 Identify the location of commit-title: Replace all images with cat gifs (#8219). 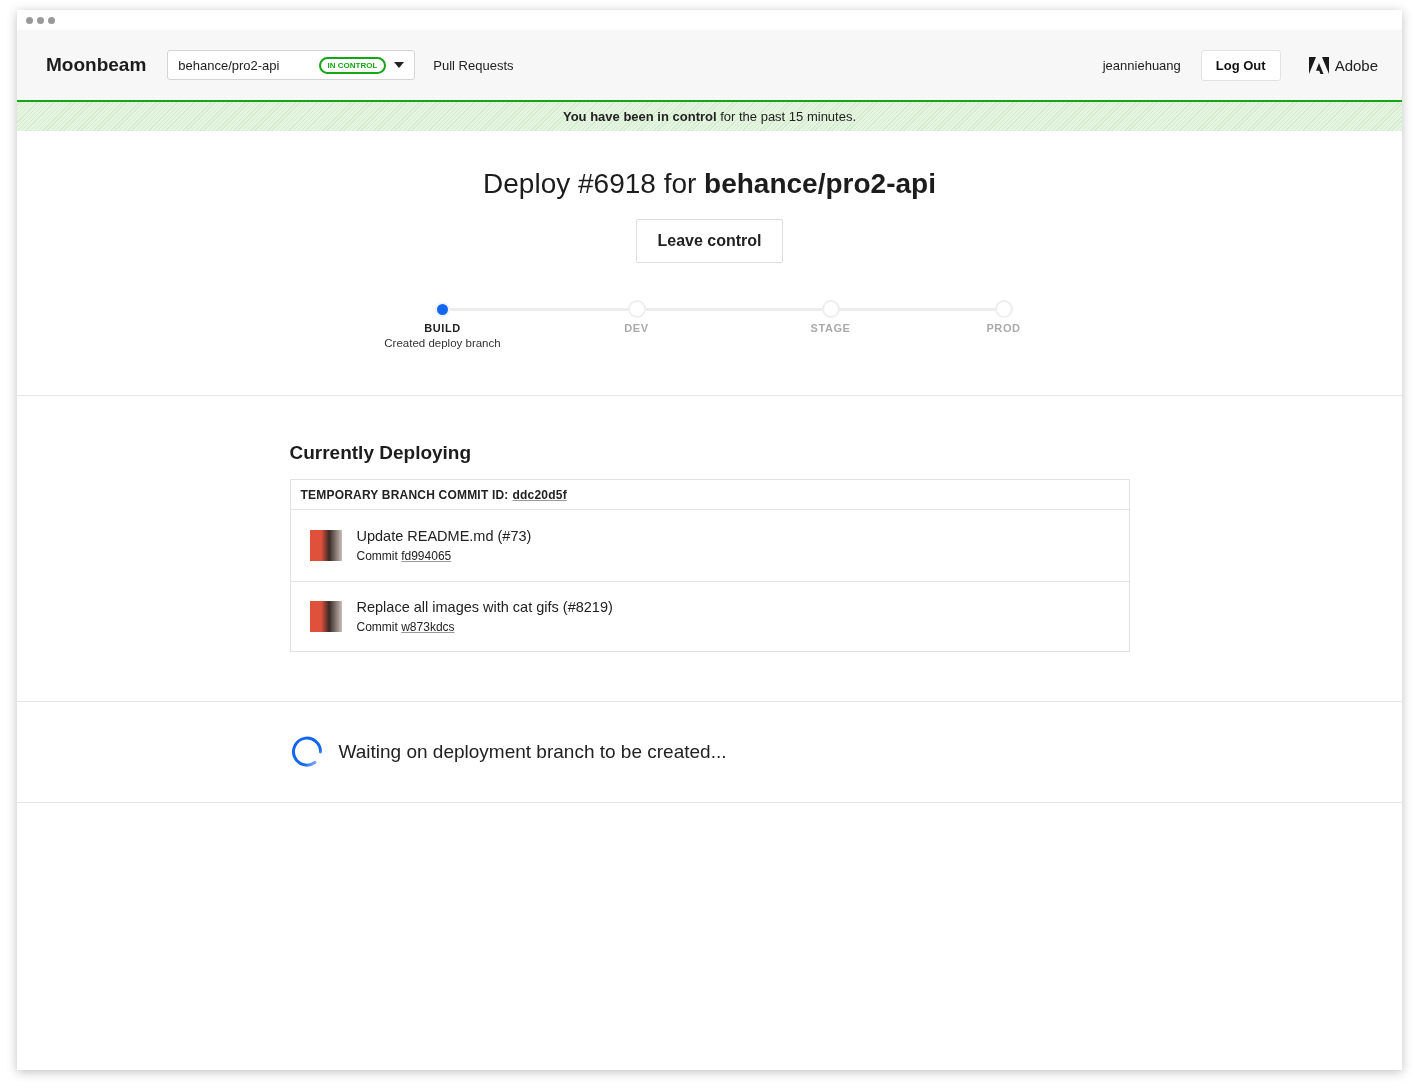
(484, 607).